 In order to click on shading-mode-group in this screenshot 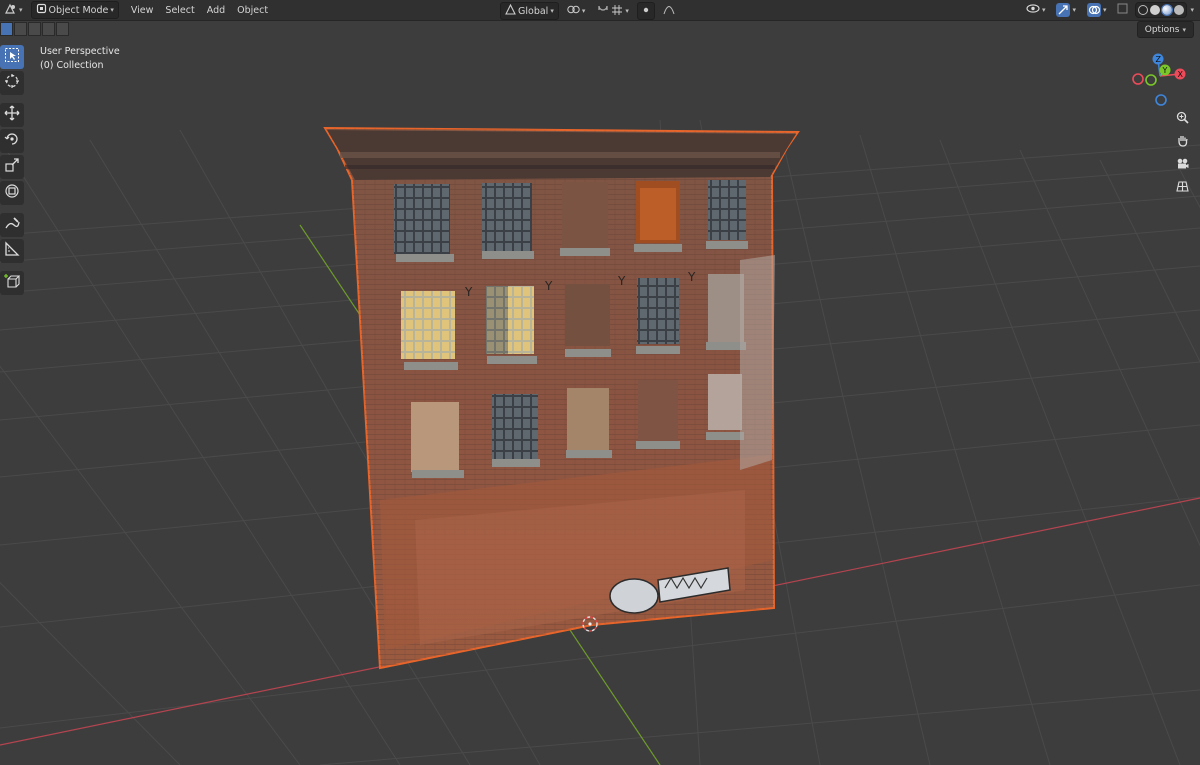, I will do `click(1161, 10)`.